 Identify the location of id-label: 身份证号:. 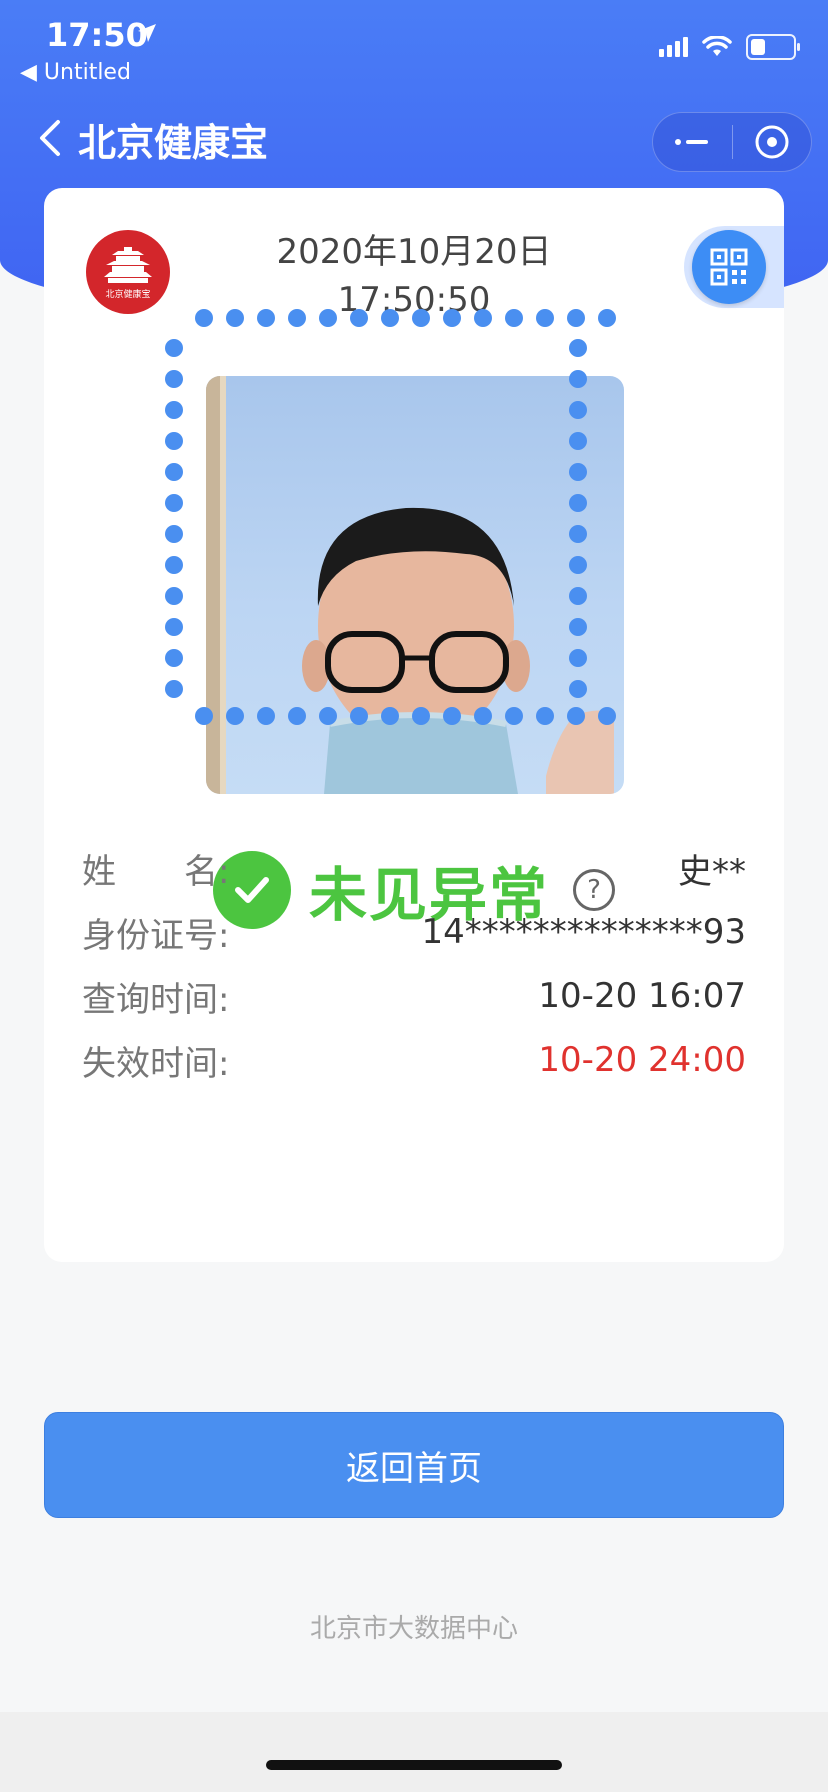
(156, 935).